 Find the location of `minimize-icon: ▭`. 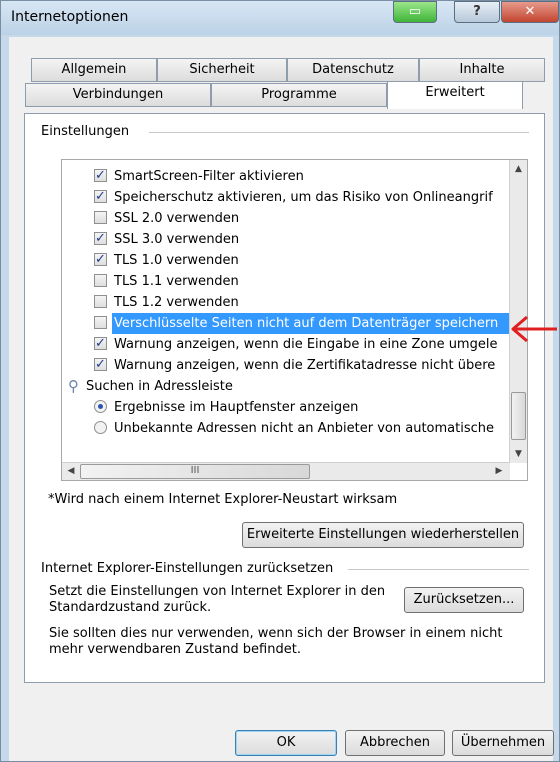

minimize-icon: ▭ is located at coordinates (415, 11).